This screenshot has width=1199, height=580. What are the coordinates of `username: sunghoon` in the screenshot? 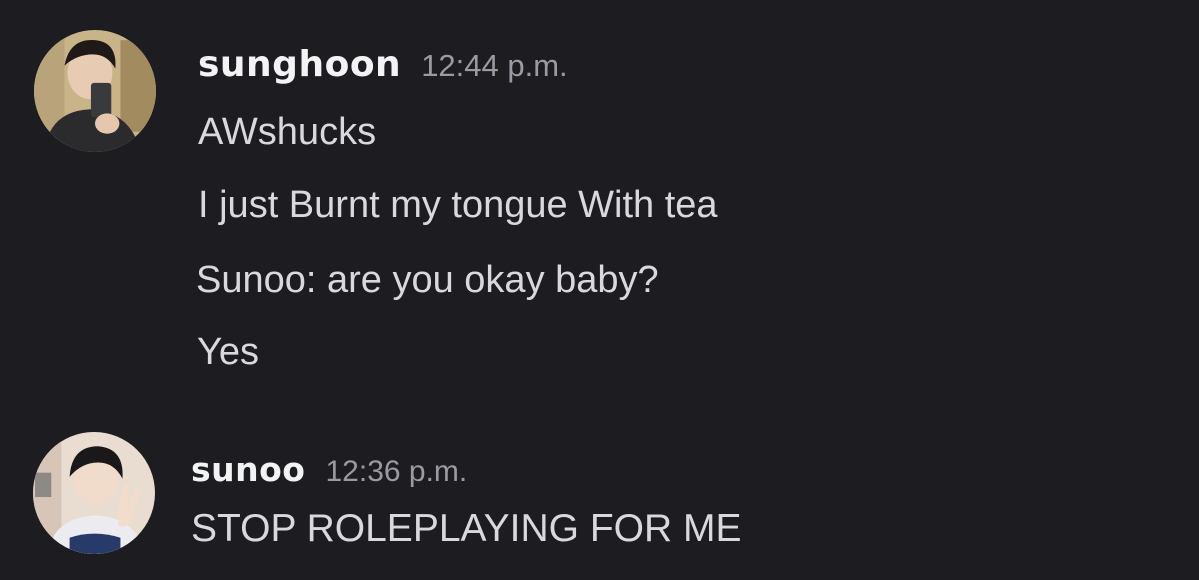 It's located at (299, 64).